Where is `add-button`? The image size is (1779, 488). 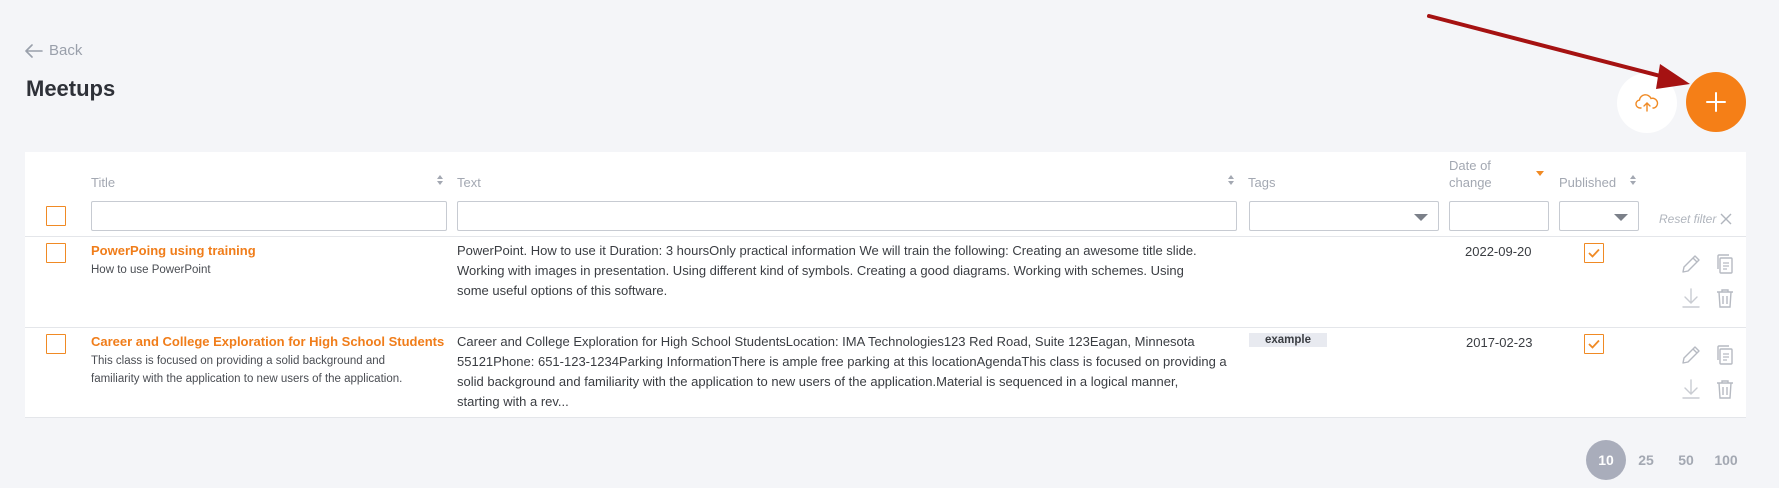
add-button is located at coordinates (1716, 102).